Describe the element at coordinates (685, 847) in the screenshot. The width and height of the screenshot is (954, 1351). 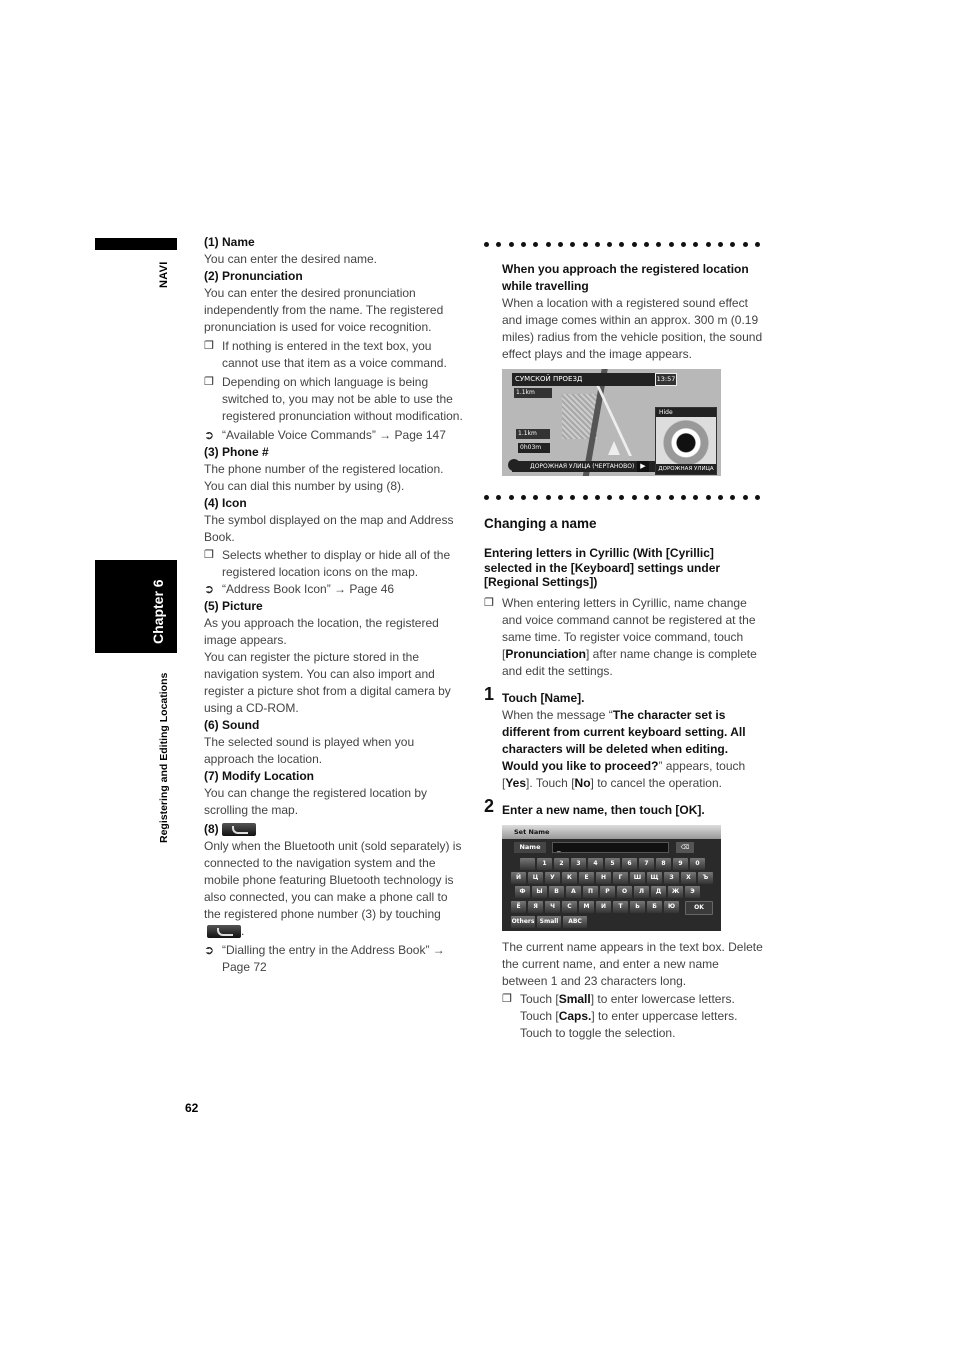
I see `backspace-icon: ⌫` at that location.